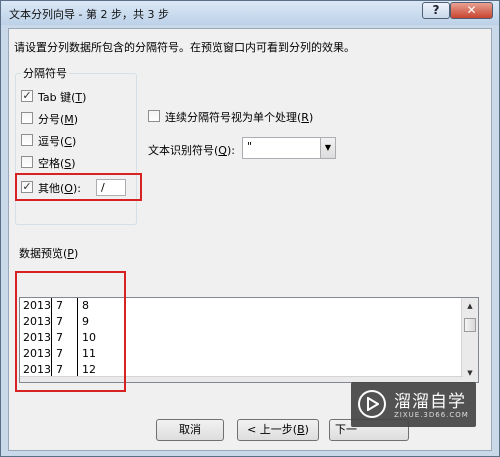 Image resolution: width=500 pixels, height=457 pixels. I want to click on comma-label-end: ), so click(74, 141).